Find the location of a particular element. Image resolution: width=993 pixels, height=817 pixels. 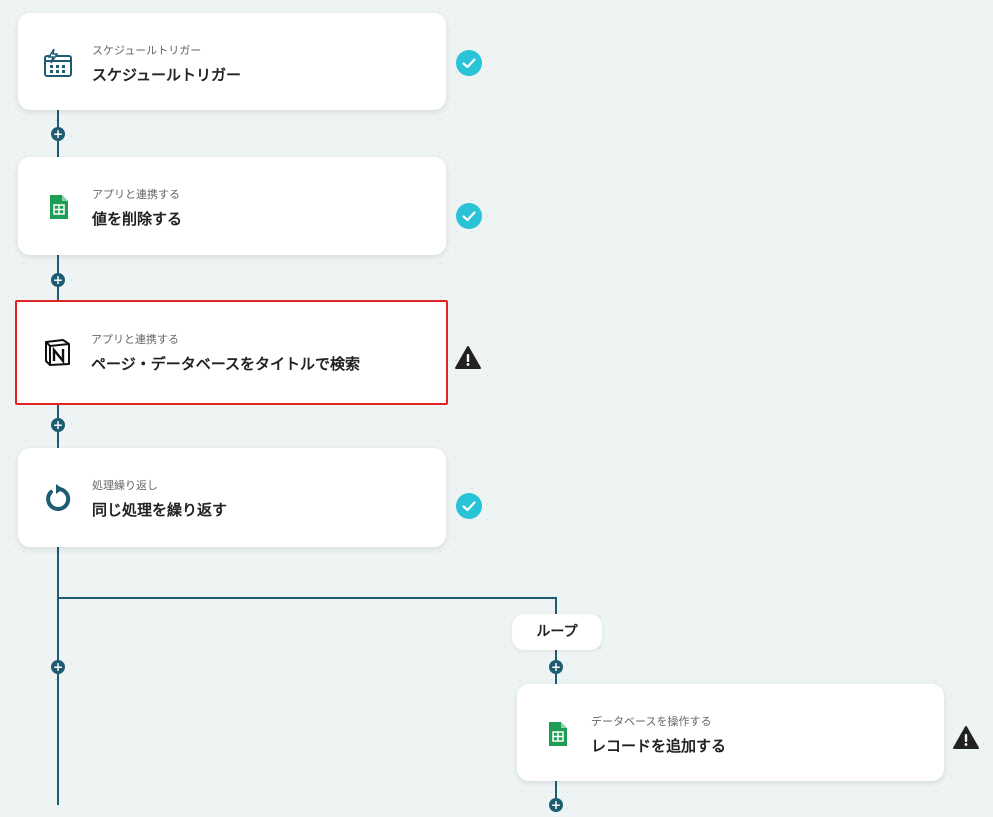

node-title: 同じ処理を繰り返す is located at coordinates (160, 510).